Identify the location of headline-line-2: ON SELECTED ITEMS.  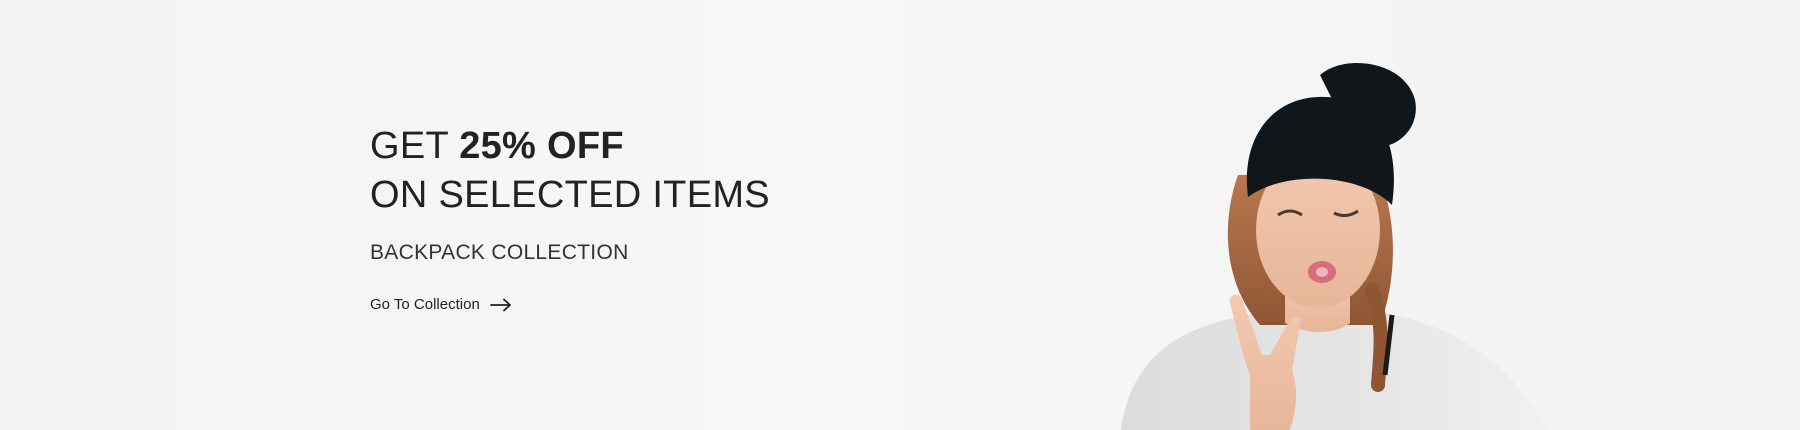
(570, 195).